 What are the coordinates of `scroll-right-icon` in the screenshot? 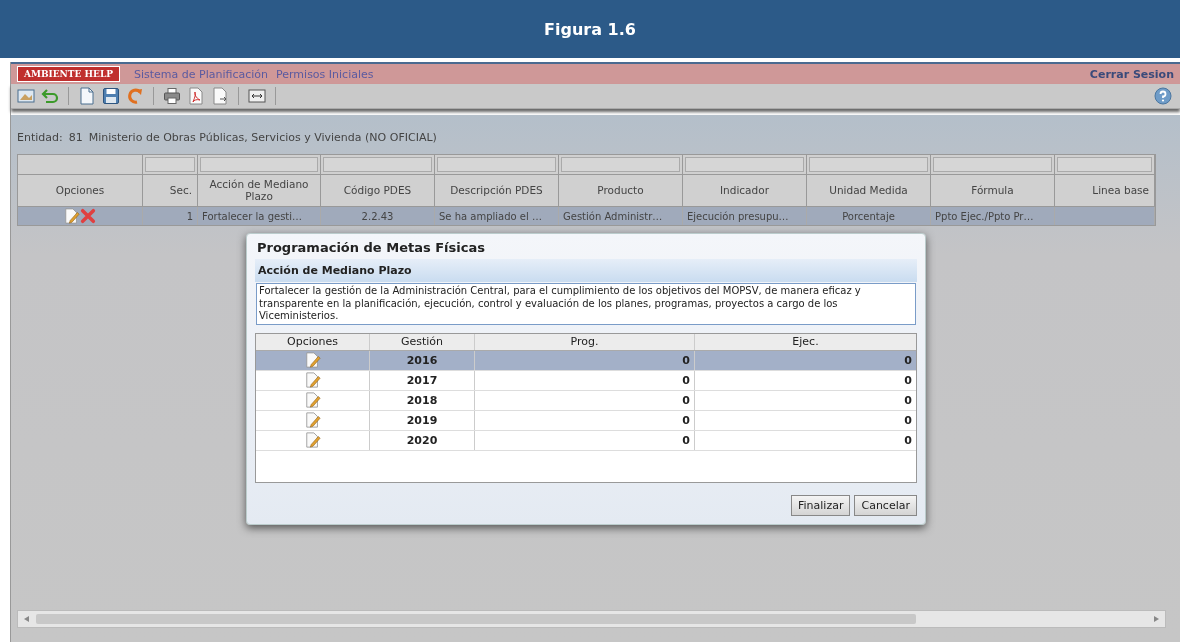 It's located at (1156, 619).